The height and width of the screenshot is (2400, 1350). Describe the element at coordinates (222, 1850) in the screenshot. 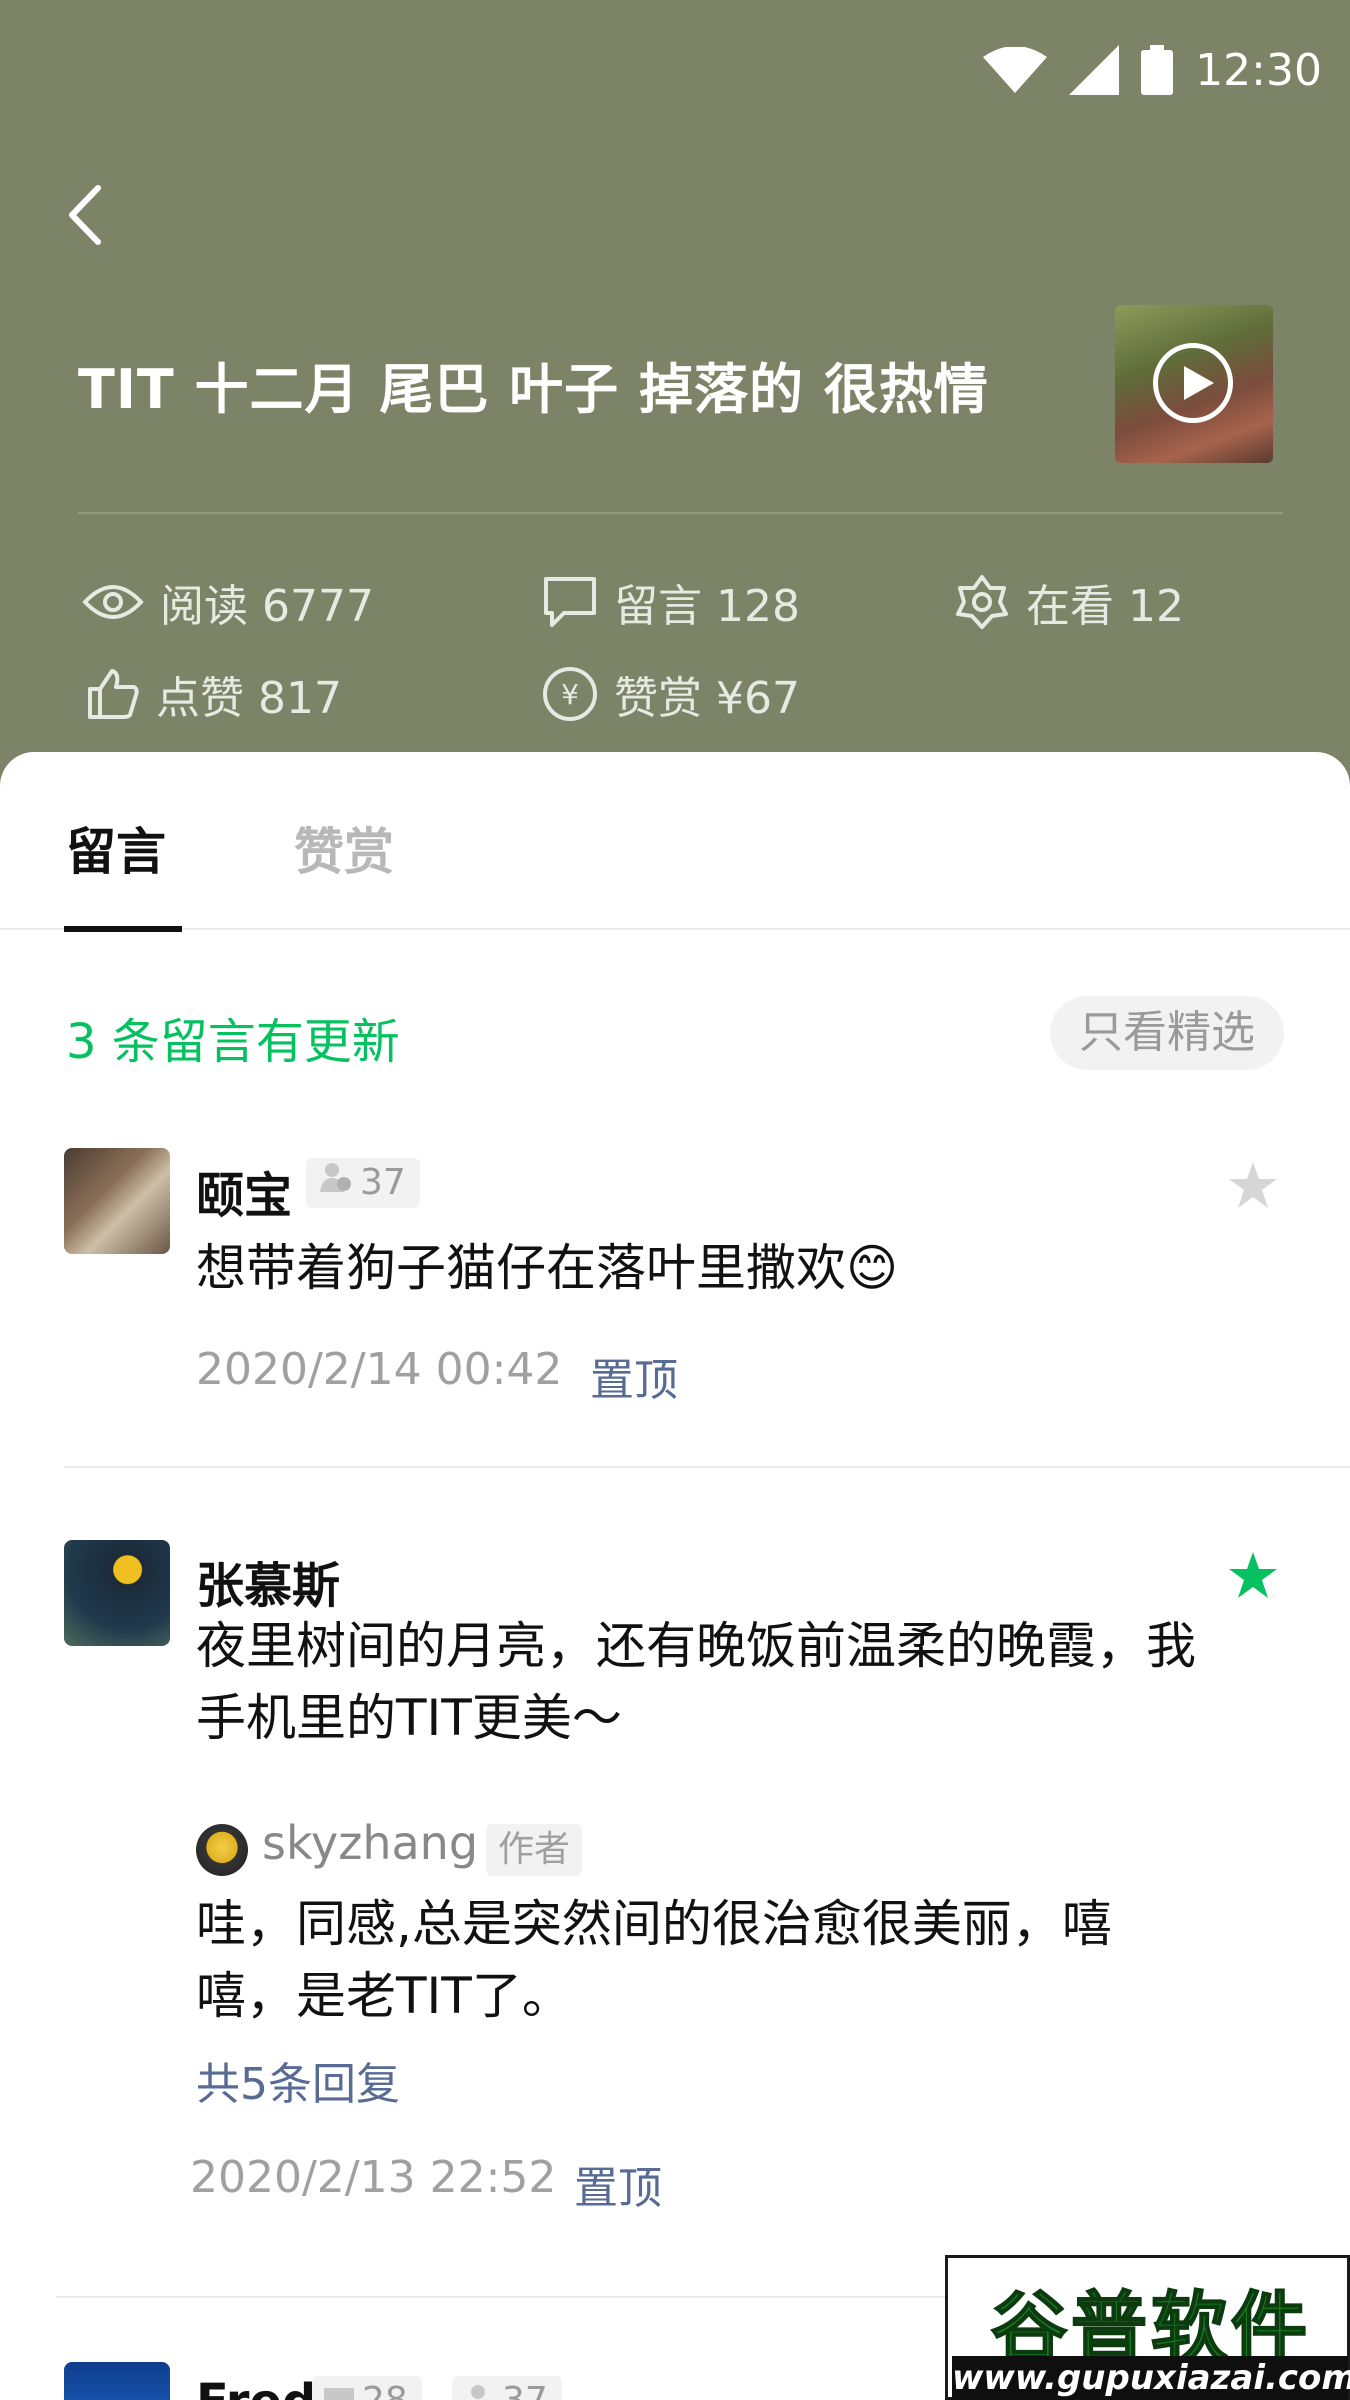

I see `author-avatar` at that location.